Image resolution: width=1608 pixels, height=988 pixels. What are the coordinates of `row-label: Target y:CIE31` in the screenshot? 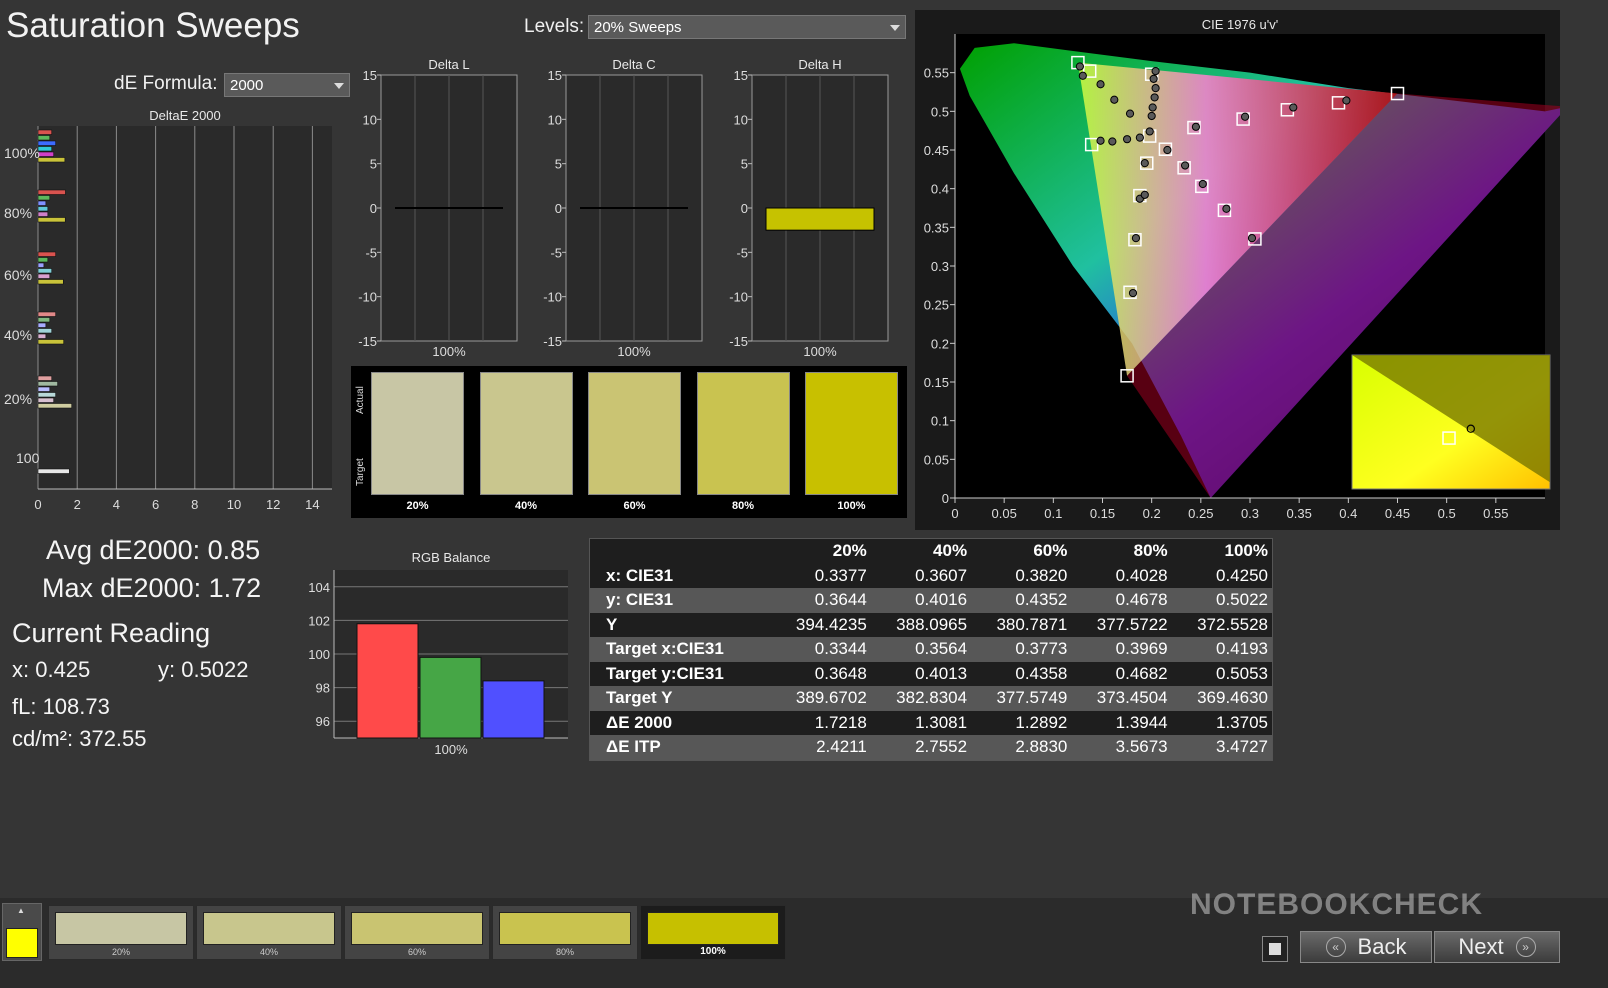 It's located at (680, 673).